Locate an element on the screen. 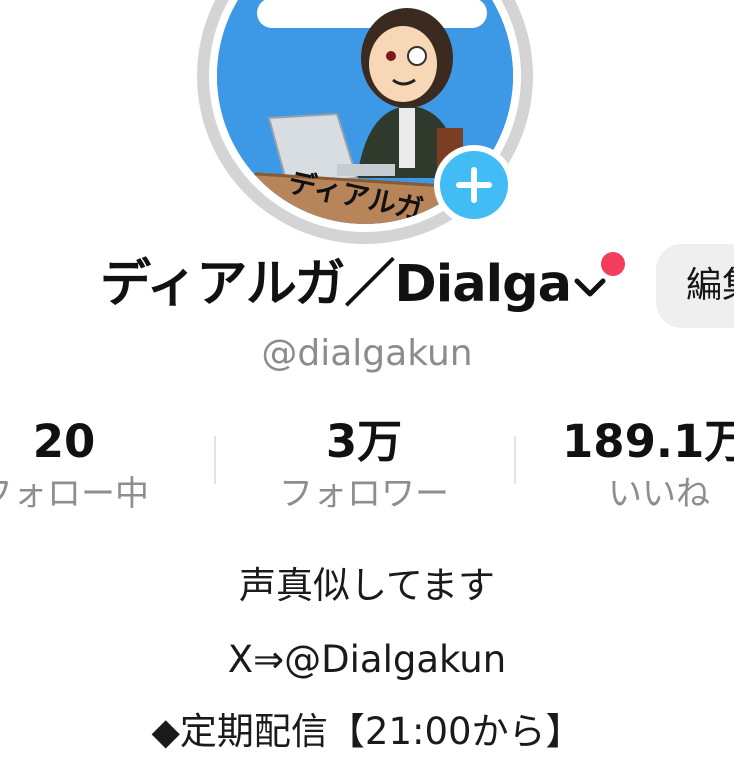  bio-line: X⇒@Dialgakun is located at coordinates (367, 659).